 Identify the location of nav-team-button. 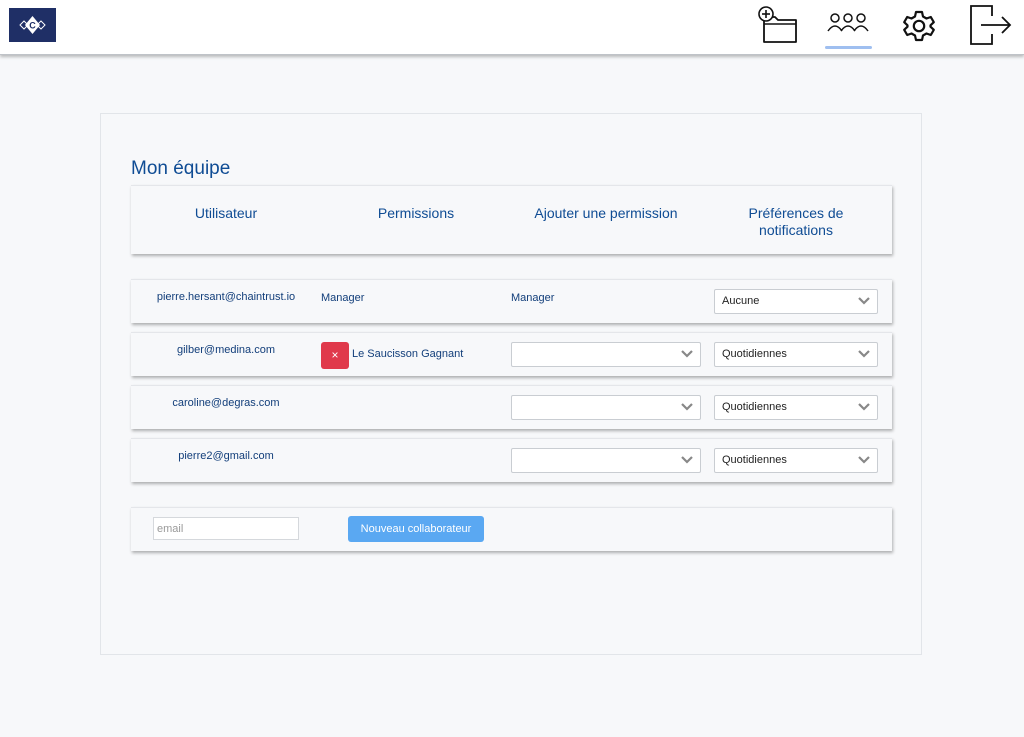
(848, 25).